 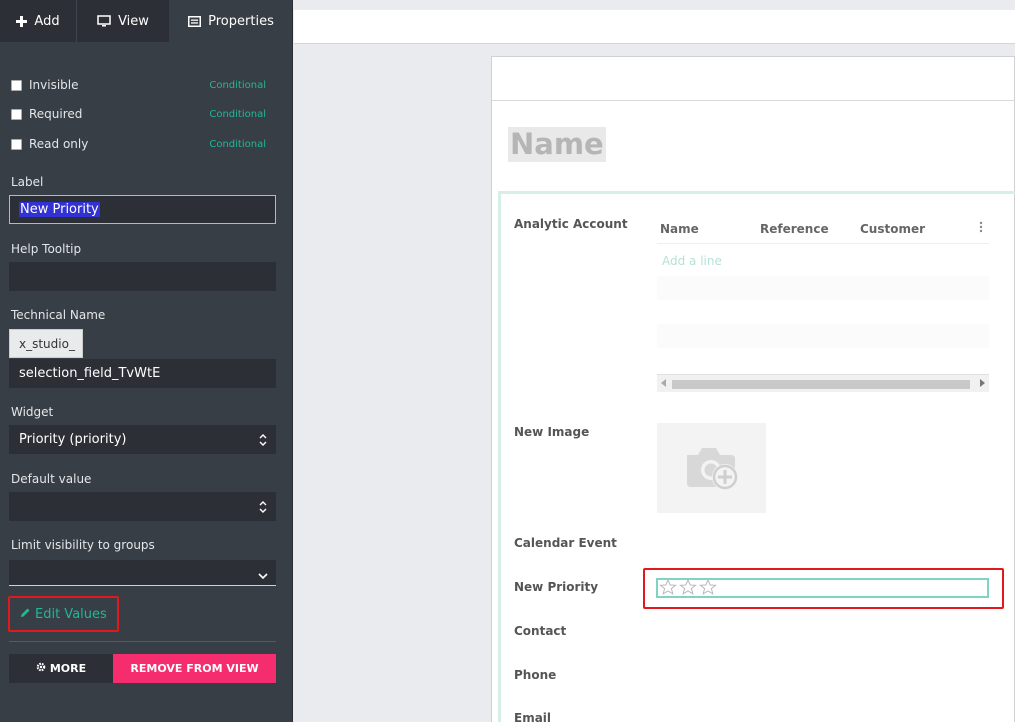 What do you see at coordinates (142, 209) in the screenshot?
I see `label-input: New Priority` at bounding box center [142, 209].